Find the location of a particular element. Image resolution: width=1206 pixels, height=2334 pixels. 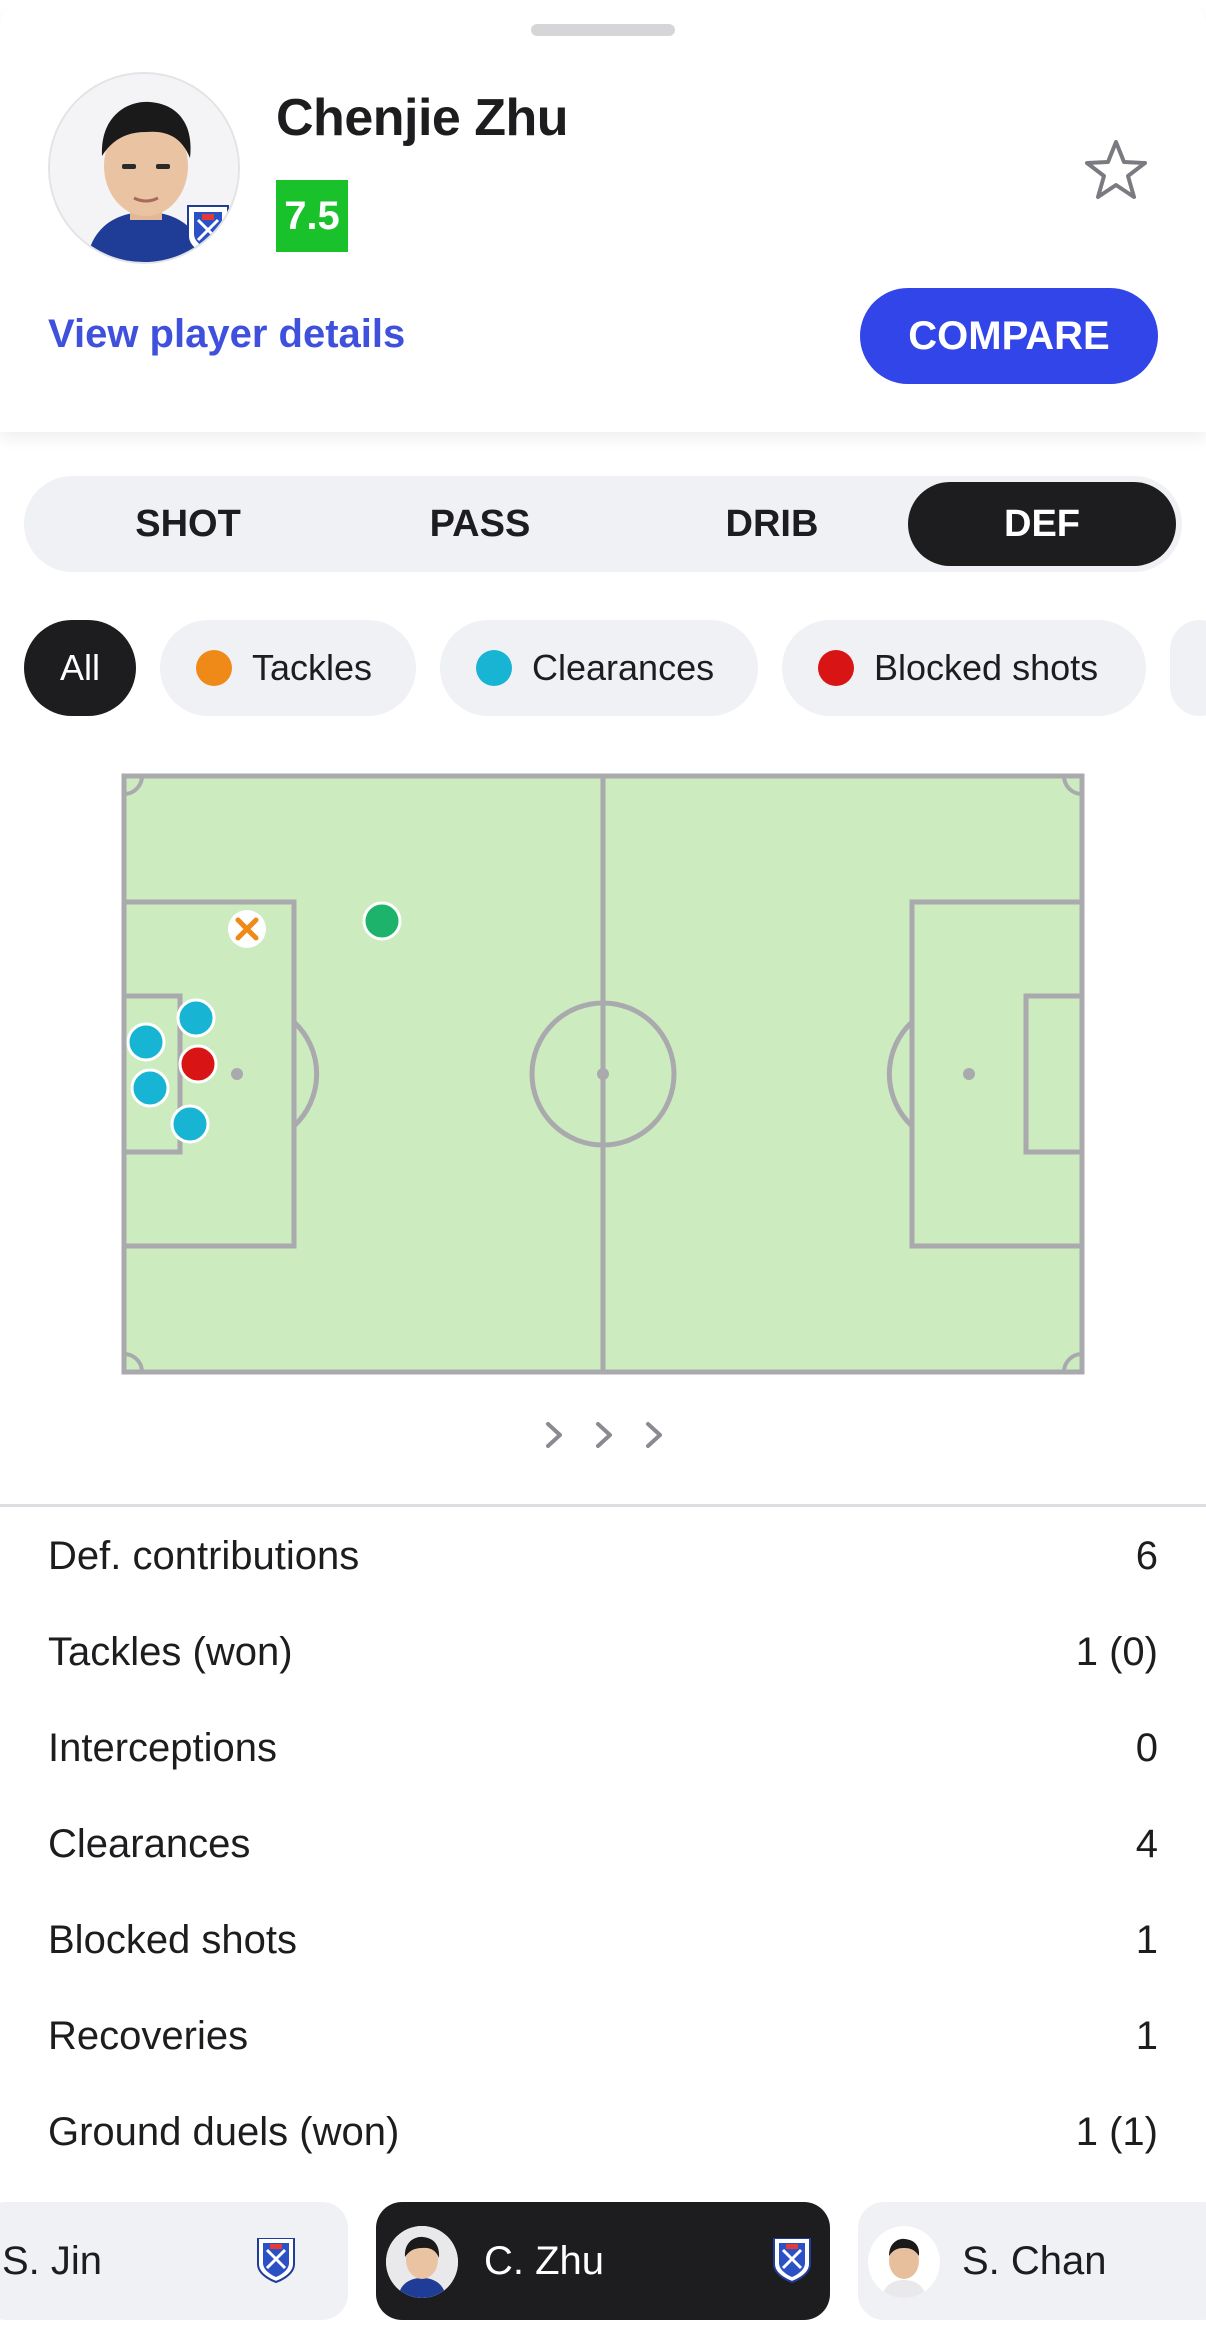

stat-label: Recoveries is located at coordinates (148, 2035).